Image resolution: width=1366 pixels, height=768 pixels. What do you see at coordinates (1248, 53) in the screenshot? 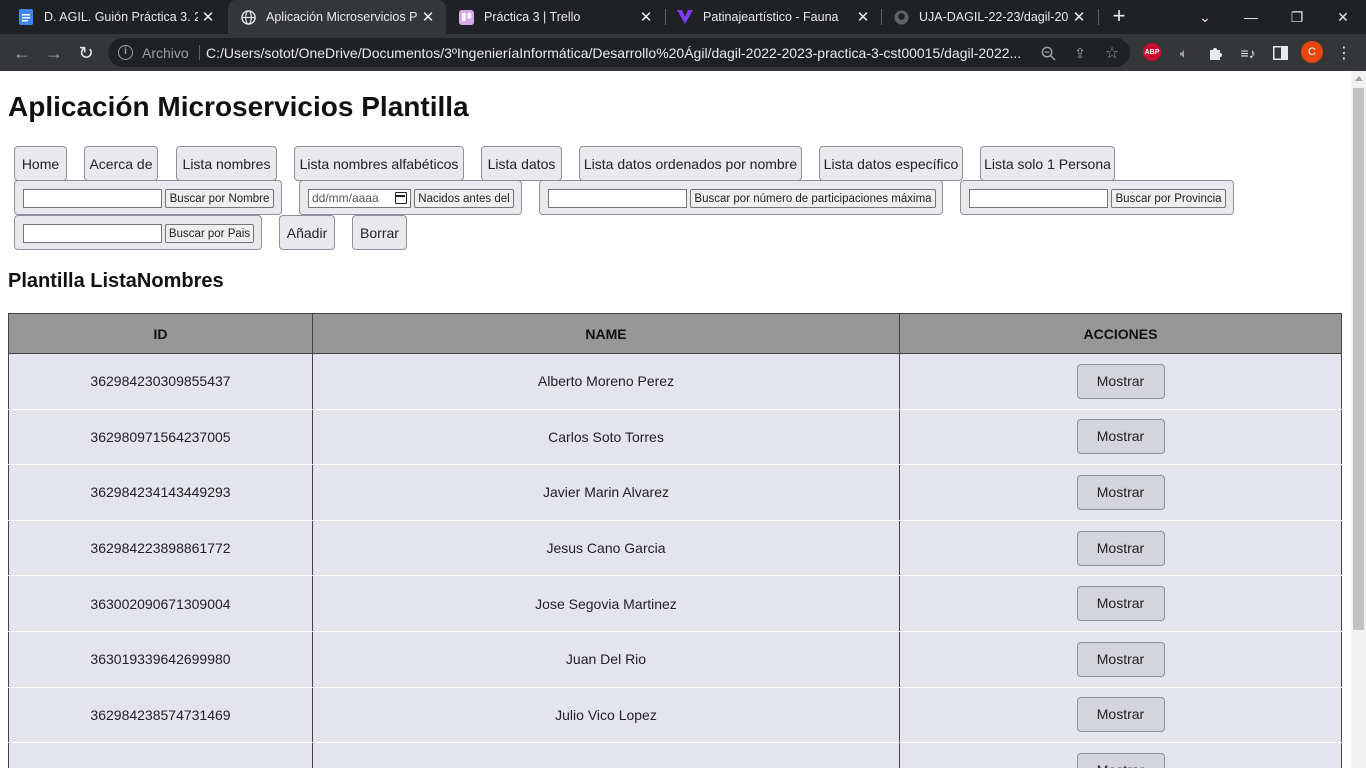
I see `media-playlist-icon: ≡♪` at bounding box center [1248, 53].